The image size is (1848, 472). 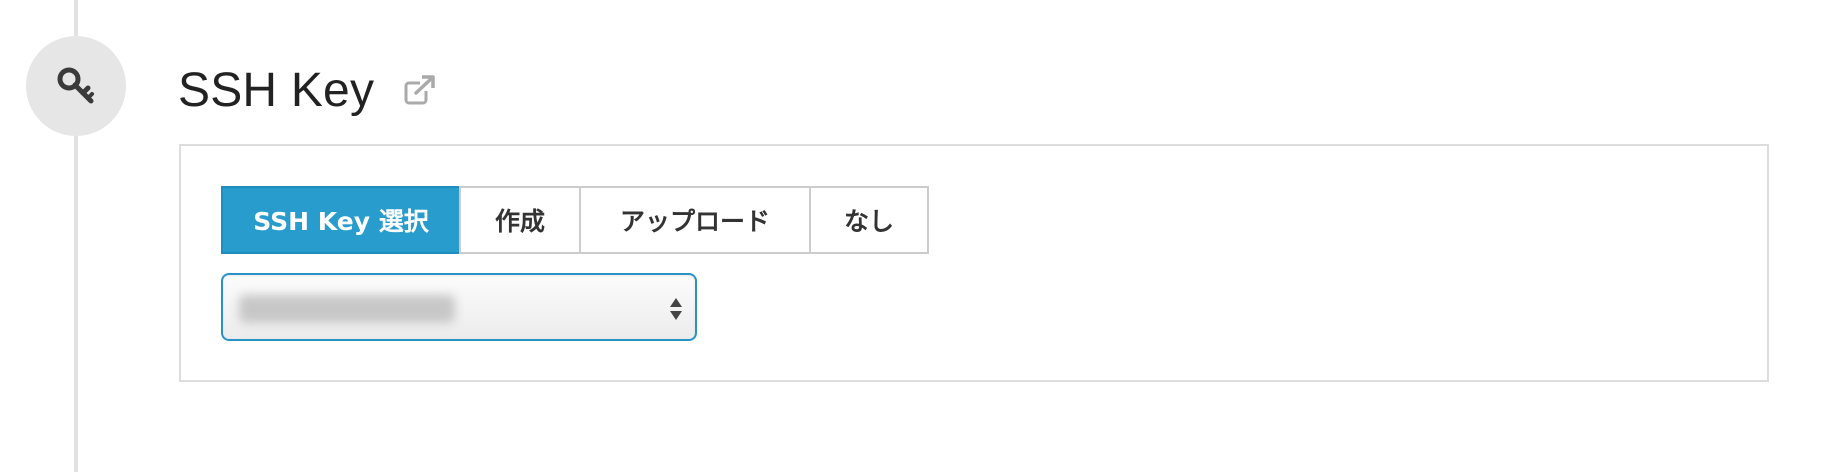 I want to click on external-link-icon, so click(x=420, y=90).